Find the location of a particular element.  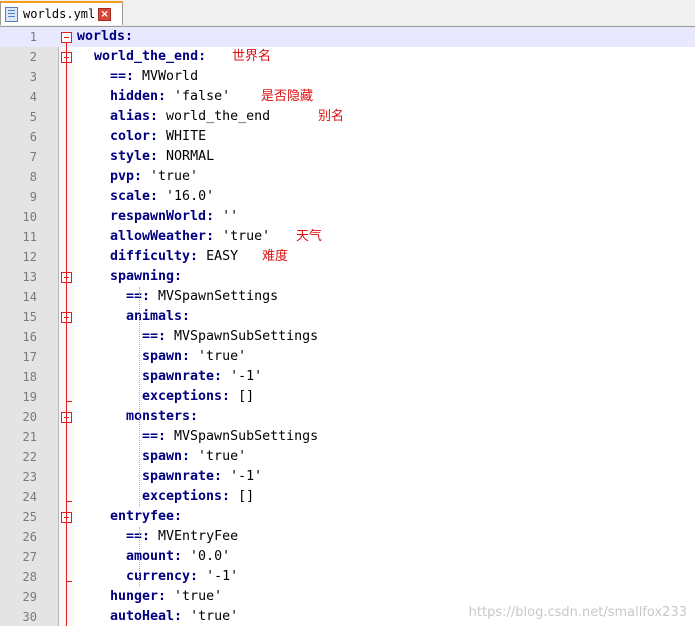

line-number: 10 is located at coordinates (29, 217).